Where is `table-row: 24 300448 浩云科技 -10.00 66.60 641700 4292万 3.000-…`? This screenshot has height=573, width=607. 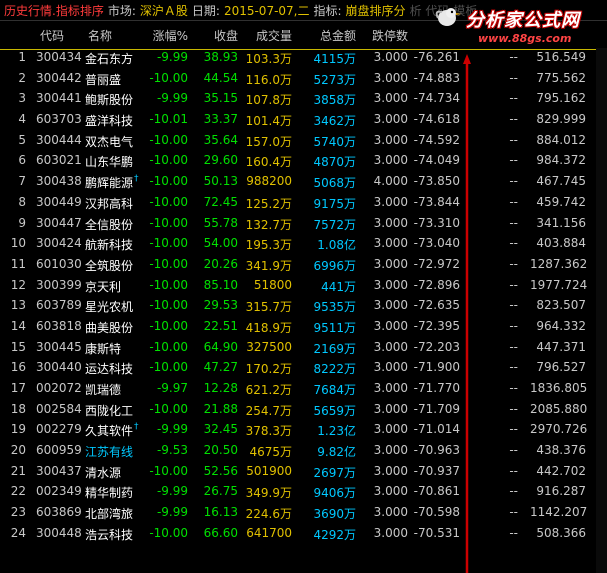 table-row: 24 300448 浩云科技 -10.00 66.60 641700 4292万 3.000-… is located at coordinates (303, 536).